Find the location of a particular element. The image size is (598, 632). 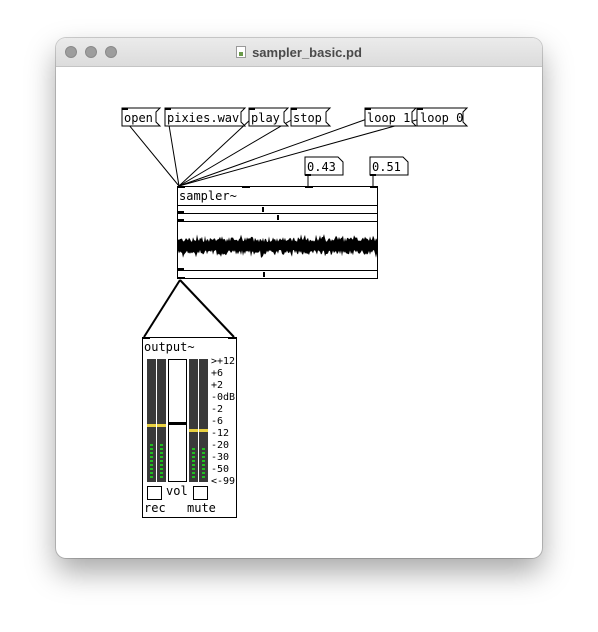

window-title: sampler_basic.pd is located at coordinates (307, 52).